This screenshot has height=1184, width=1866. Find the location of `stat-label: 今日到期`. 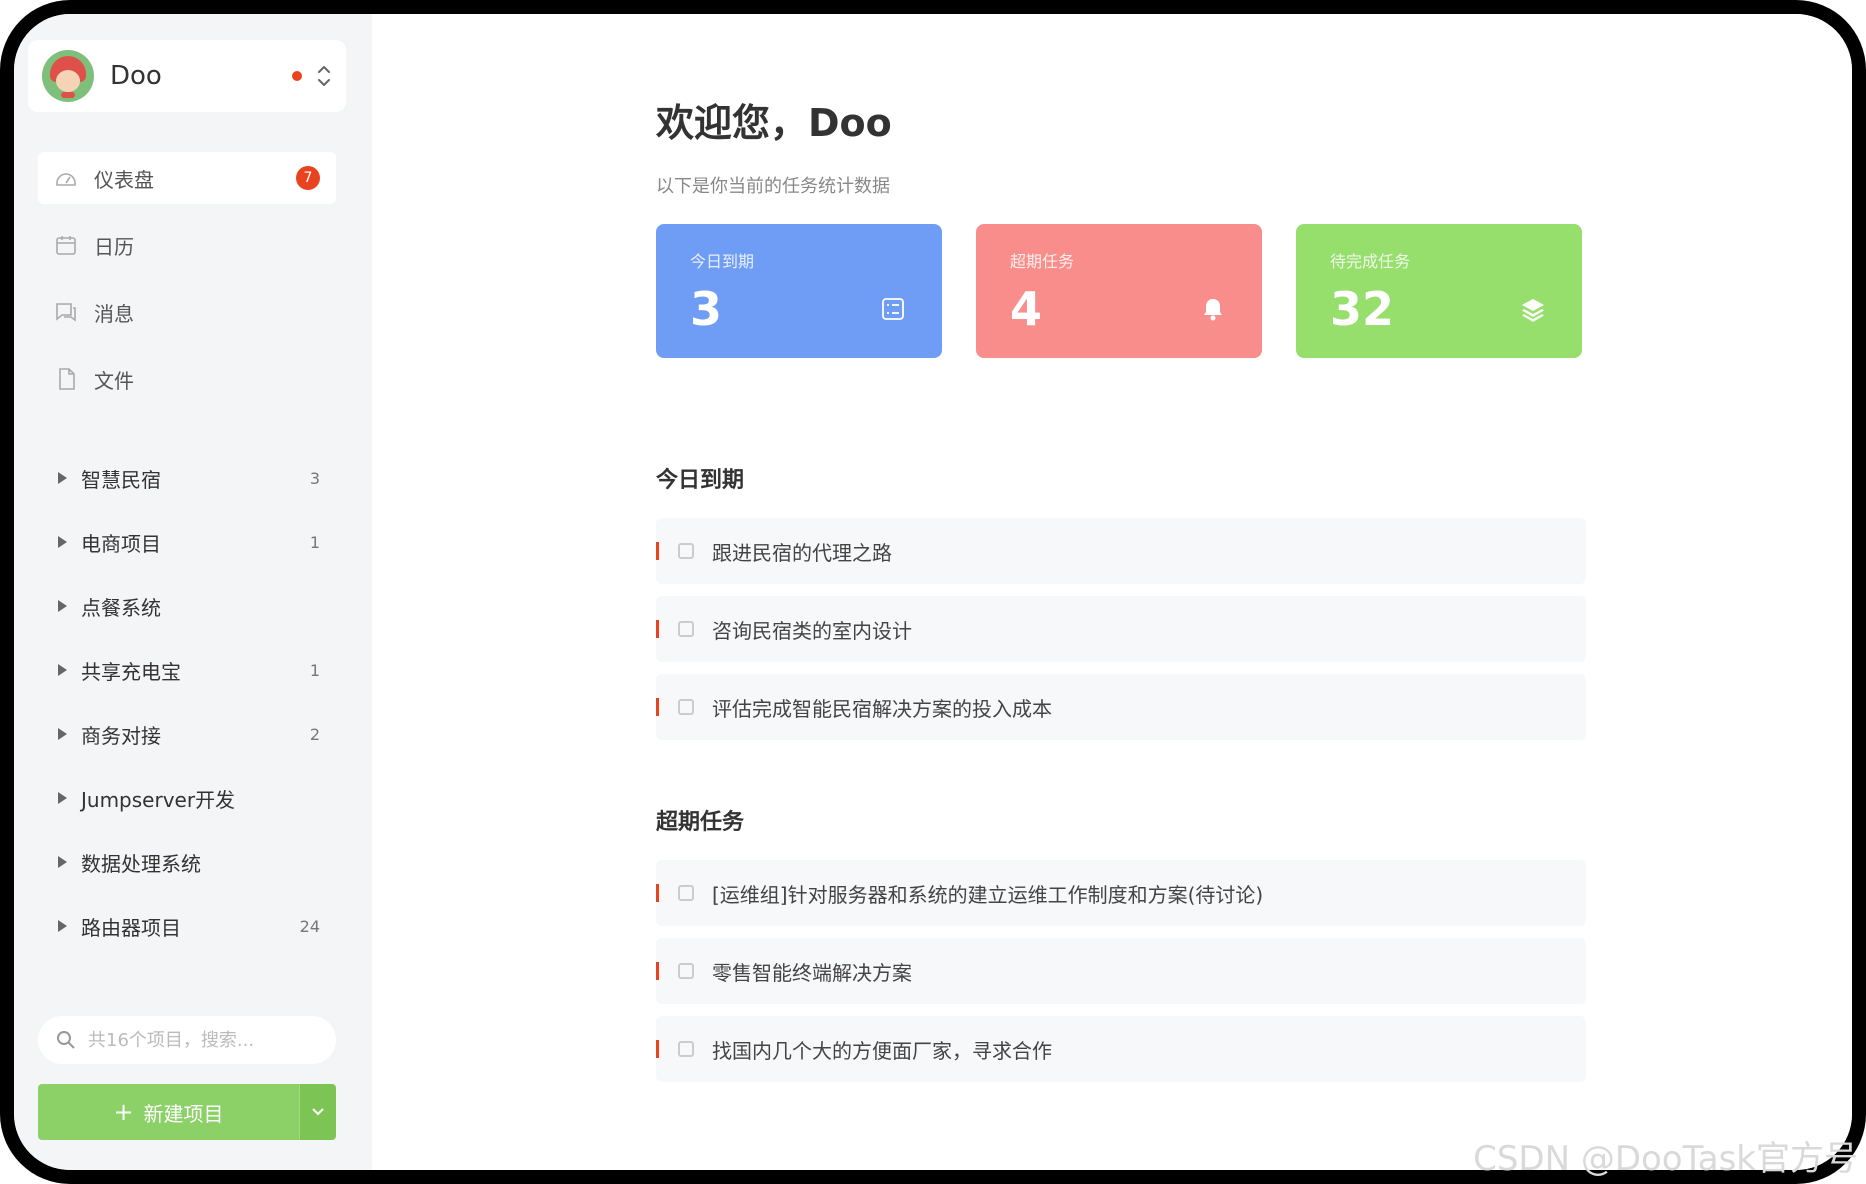

stat-label: 今日到期 is located at coordinates (722, 261).